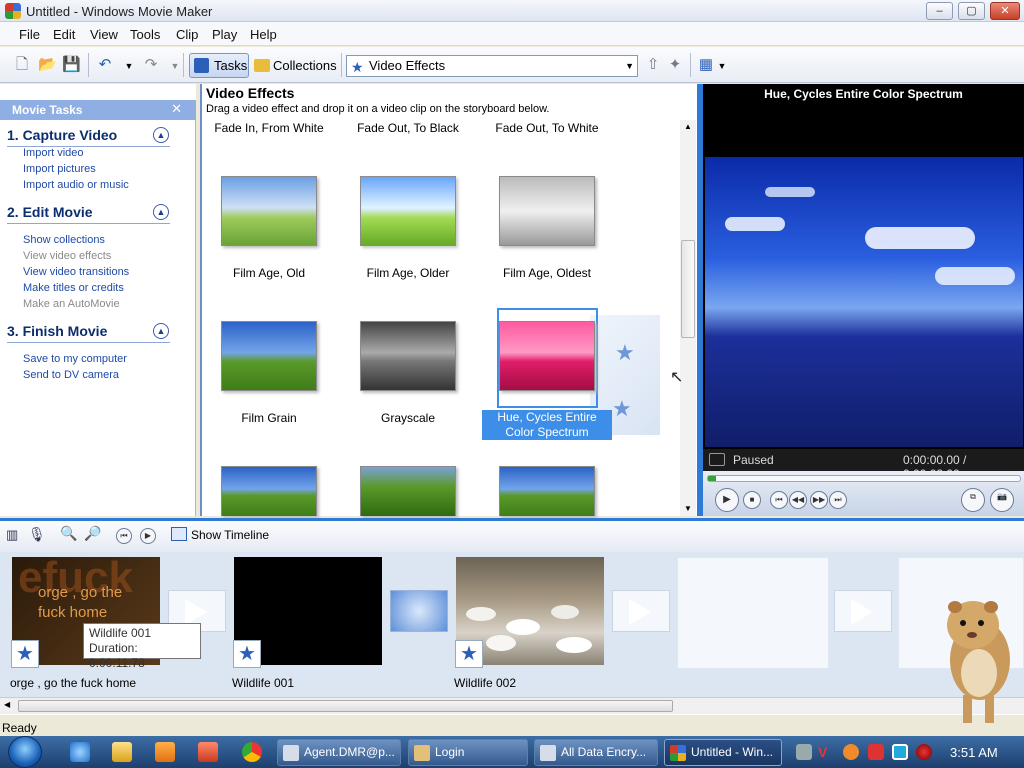  What do you see at coordinates (838, 500) in the screenshot?
I see `next-frame-icon: ⏭` at bounding box center [838, 500].